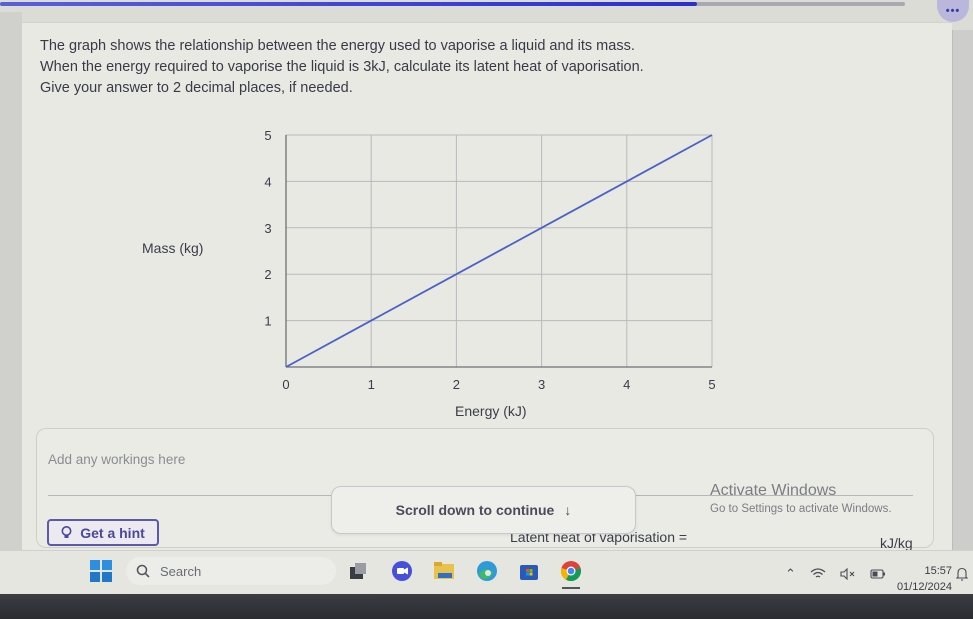 Image resolution: width=973 pixels, height=619 pixels. Describe the element at coordinates (541, 384) in the screenshot. I see `x-tick-label: 3` at that location.